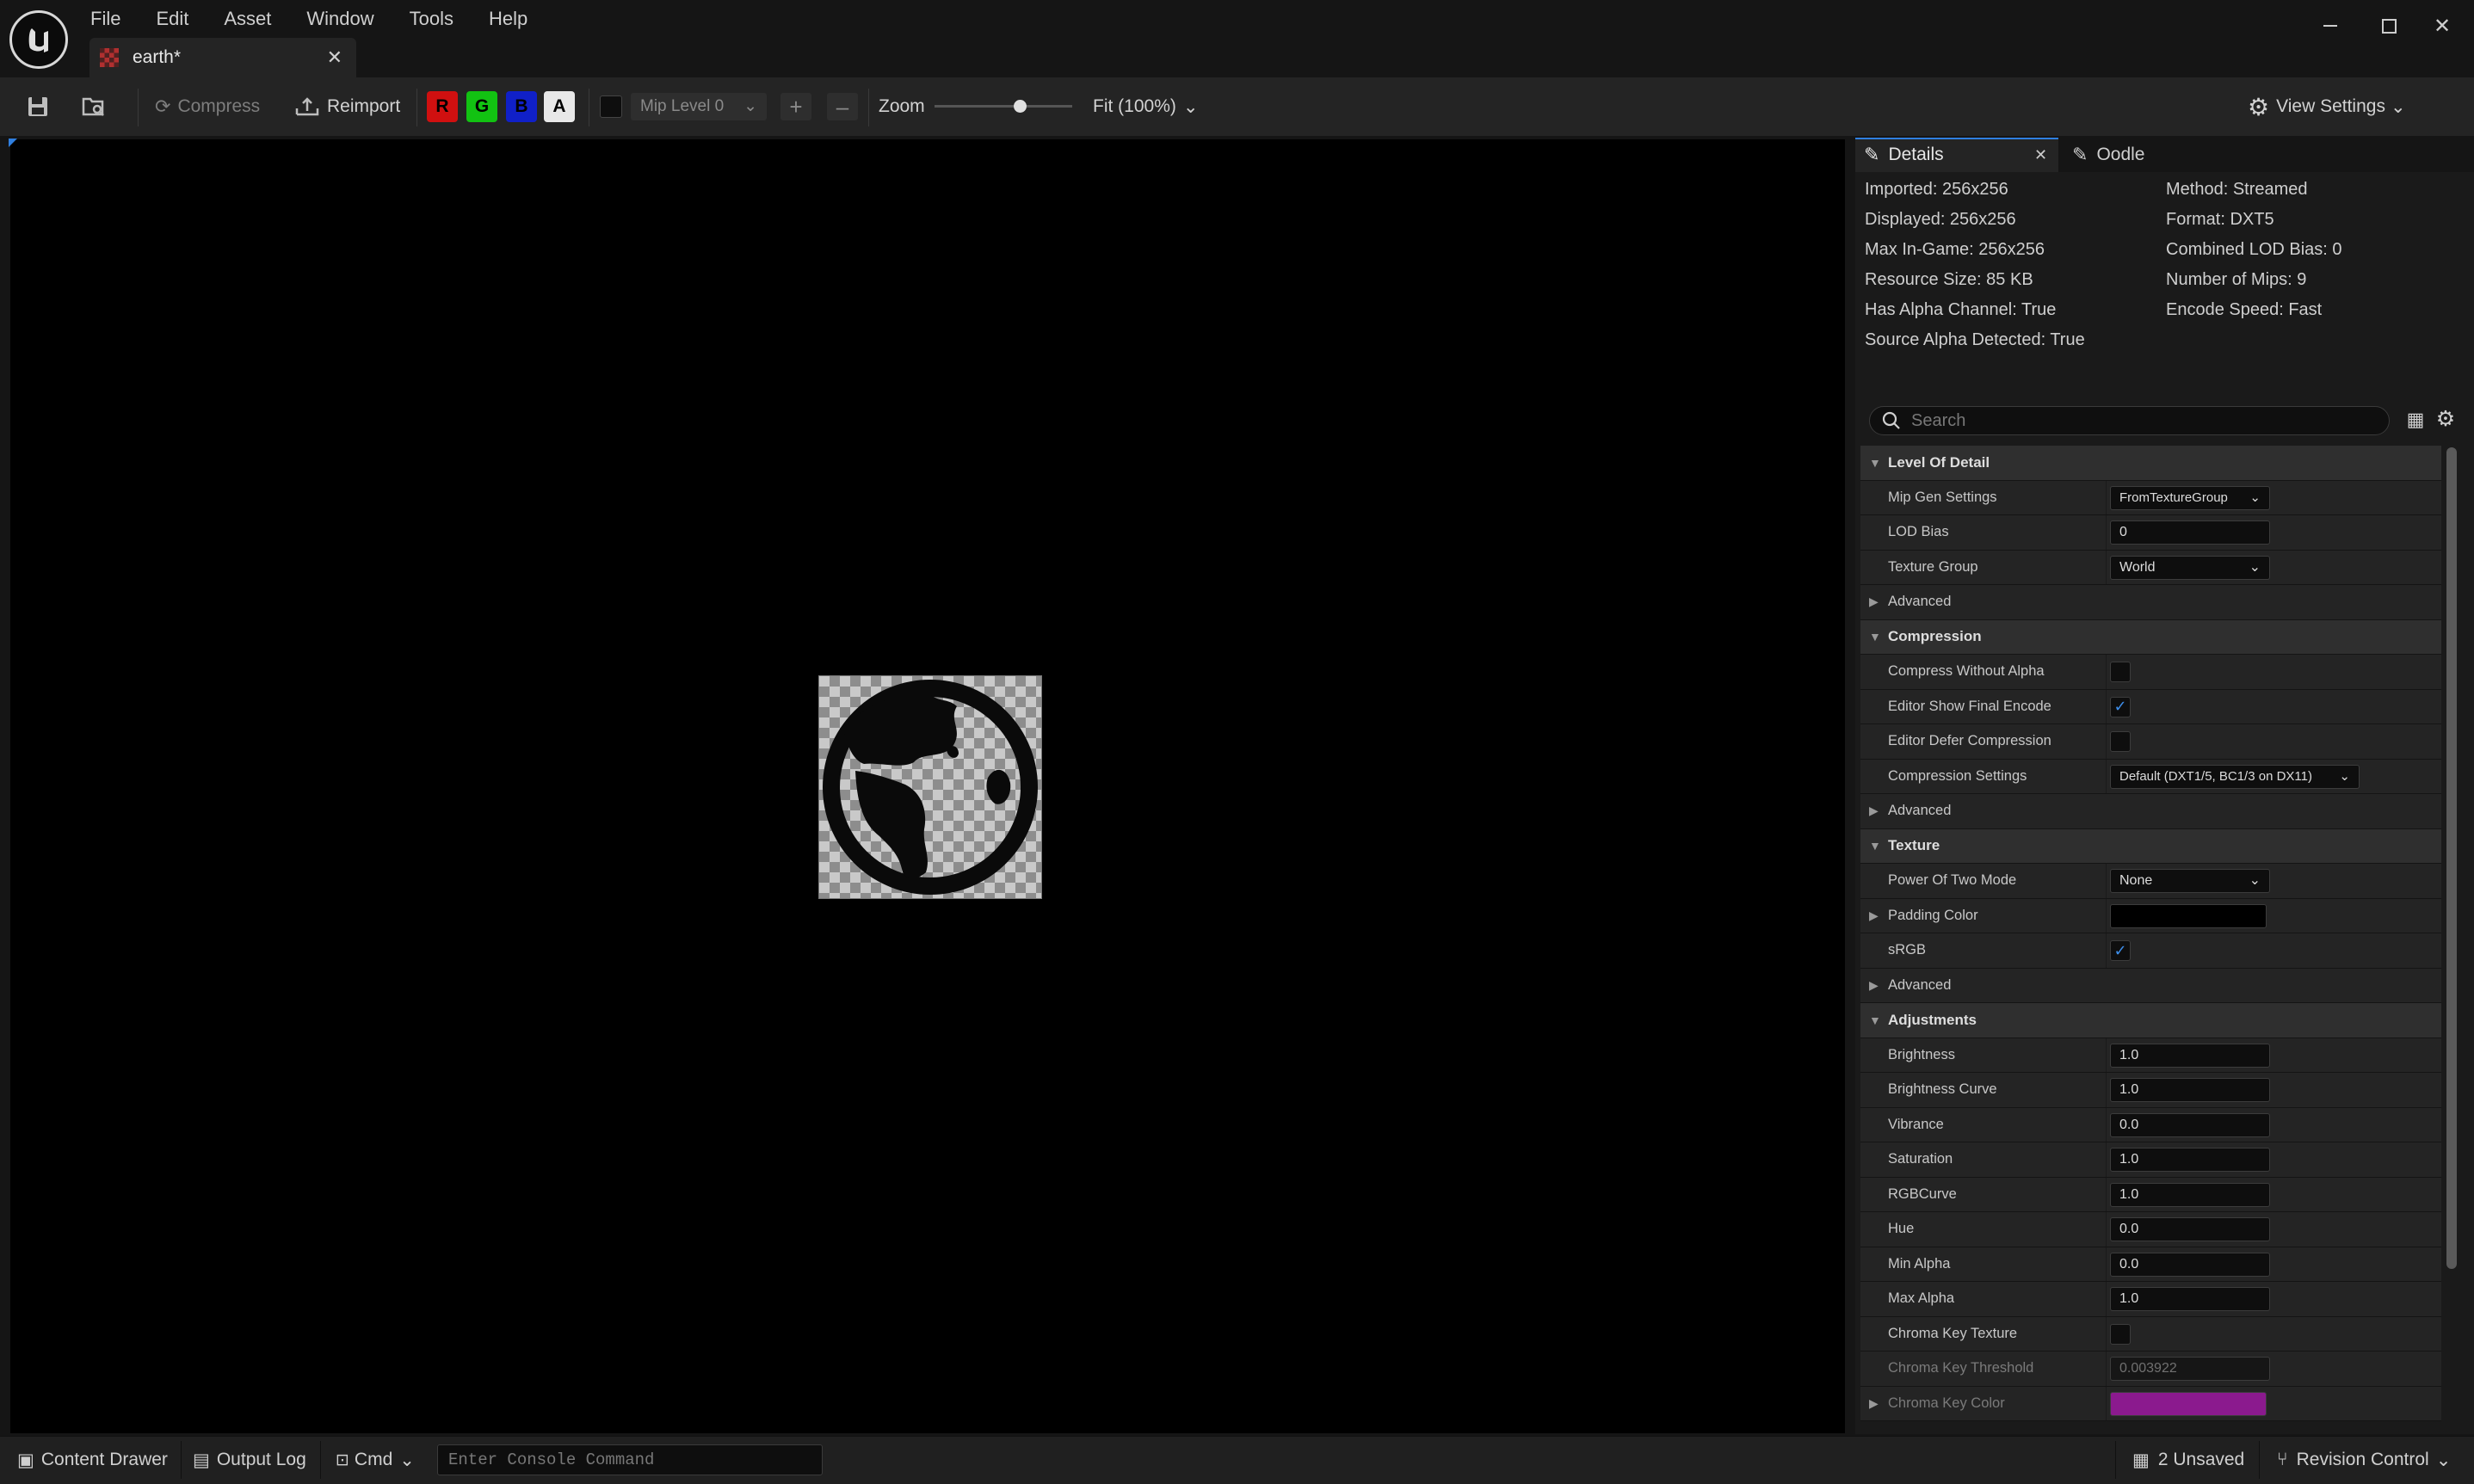 Image resolution: width=2474 pixels, height=1484 pixels. What do you see at coordinates (1922, 1298) in the screenshot?
I see `prop-label: Max Alpha` at bounding box center [1922, 1298].